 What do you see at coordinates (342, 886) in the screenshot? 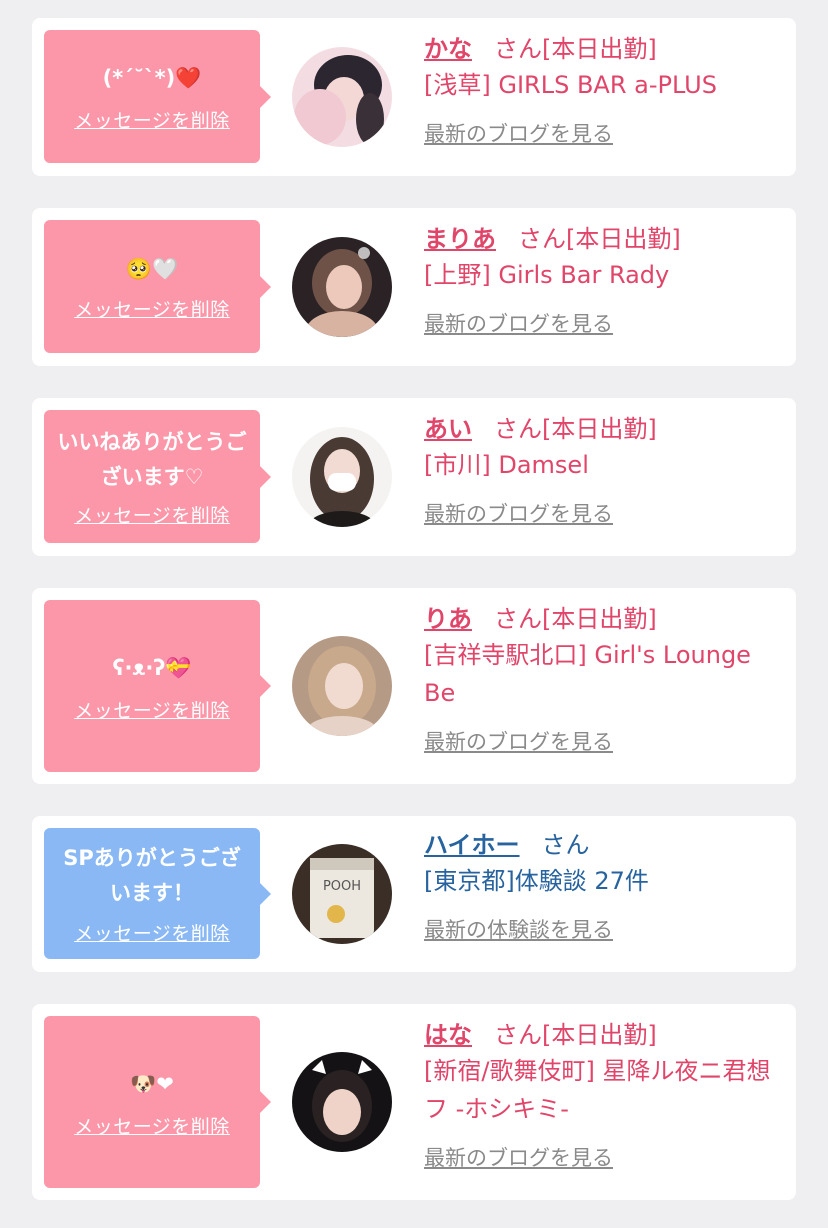
I see `avatar-label-text: POOH` at bounding box center [342, 886].